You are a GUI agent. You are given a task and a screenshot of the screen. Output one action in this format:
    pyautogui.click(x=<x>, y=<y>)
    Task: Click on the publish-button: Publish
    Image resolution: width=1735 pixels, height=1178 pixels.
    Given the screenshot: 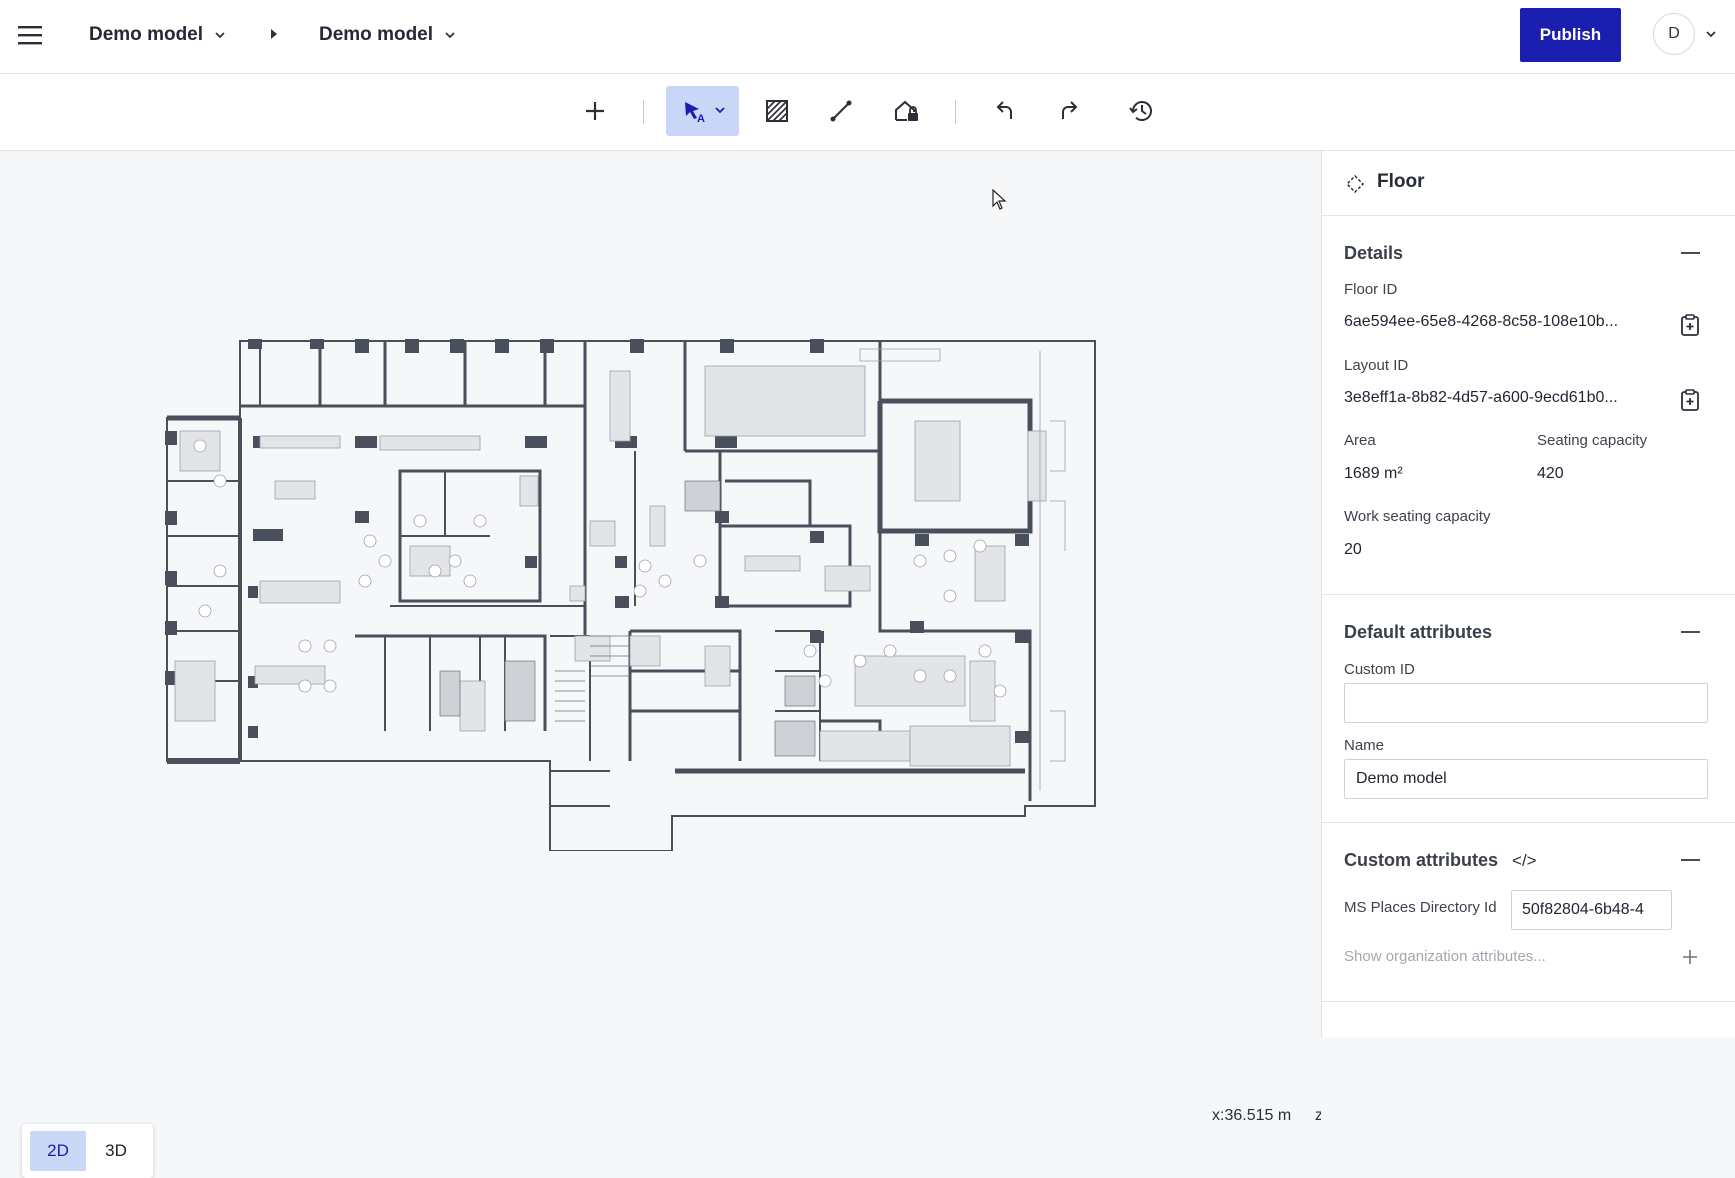 What is the action you would take?
    pyautogui.click(x=1570, y=35)
    